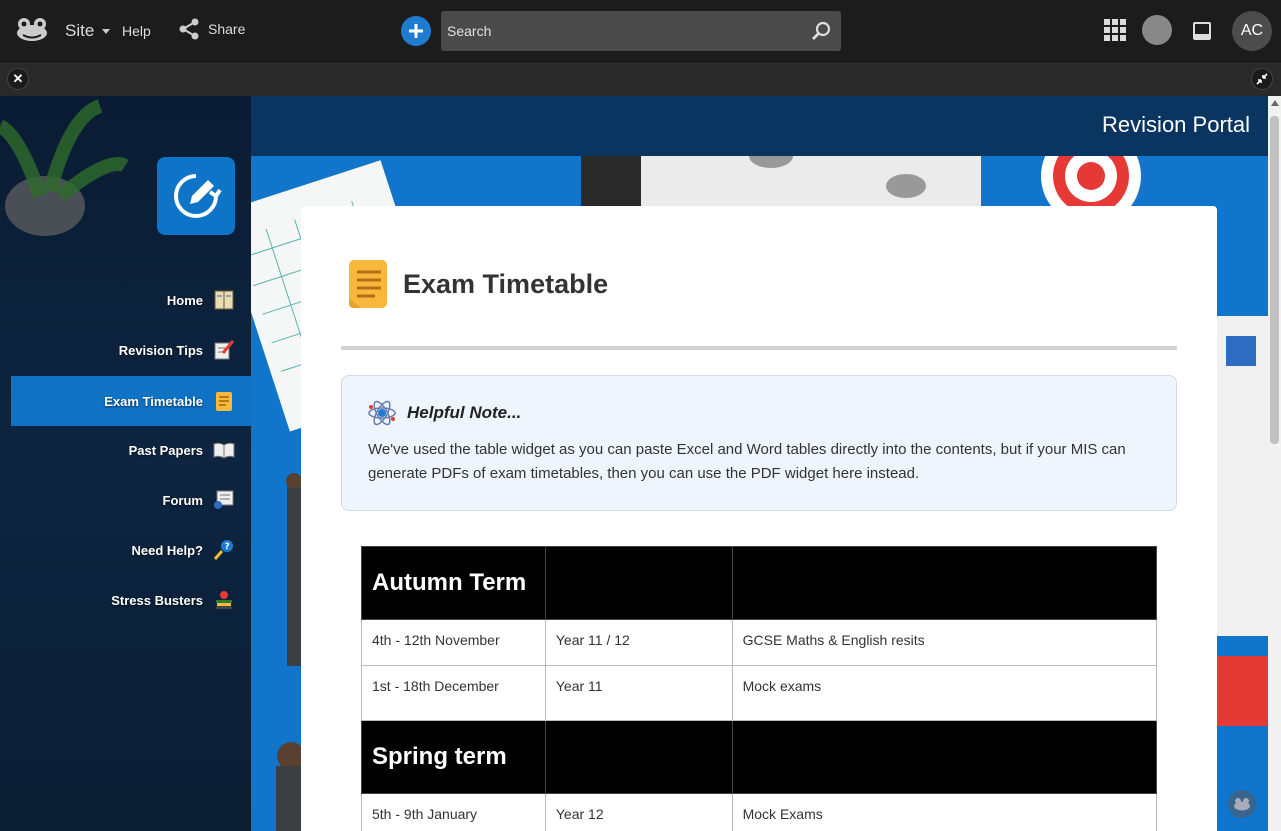 The width and height of the screenshot is (1281, 831). I want to click on hero-strip: Revision Portal, so click(759, 126).